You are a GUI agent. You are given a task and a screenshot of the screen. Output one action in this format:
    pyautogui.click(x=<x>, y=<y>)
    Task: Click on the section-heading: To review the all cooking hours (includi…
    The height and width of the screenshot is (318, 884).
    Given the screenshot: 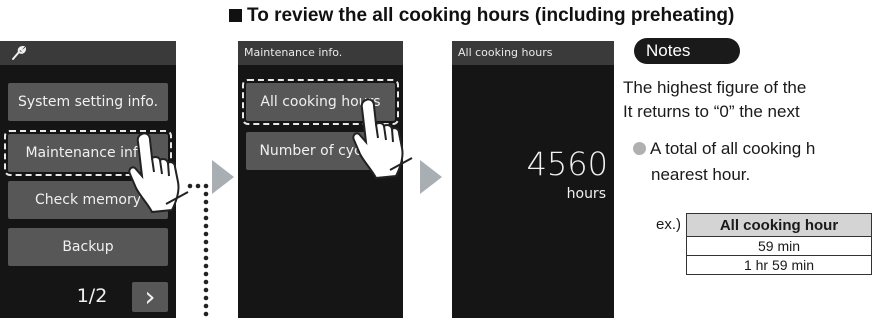 What is the action you would take?
    pyautogui.click(x=481, y=16)
    